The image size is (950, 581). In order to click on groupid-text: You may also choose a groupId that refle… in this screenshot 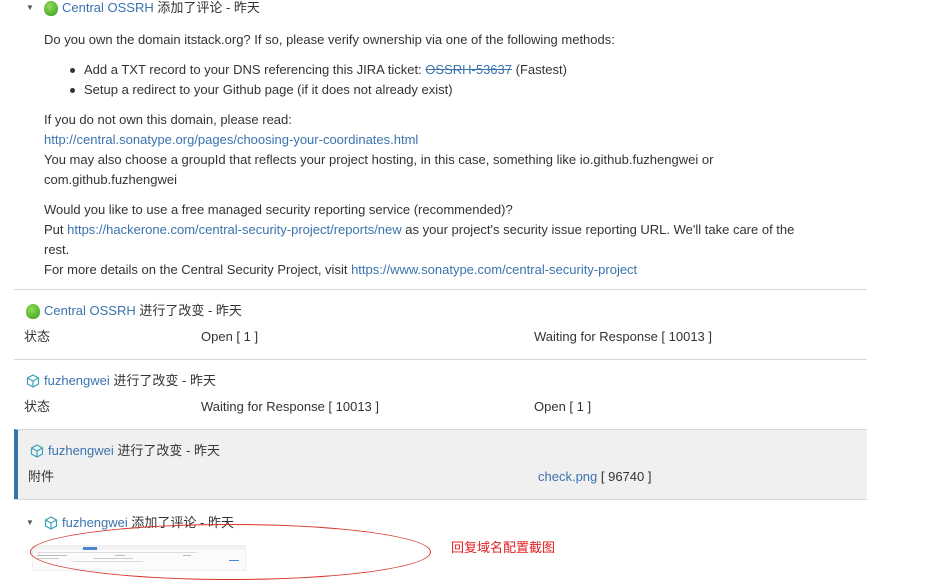, I will do `click(379, 169)`.